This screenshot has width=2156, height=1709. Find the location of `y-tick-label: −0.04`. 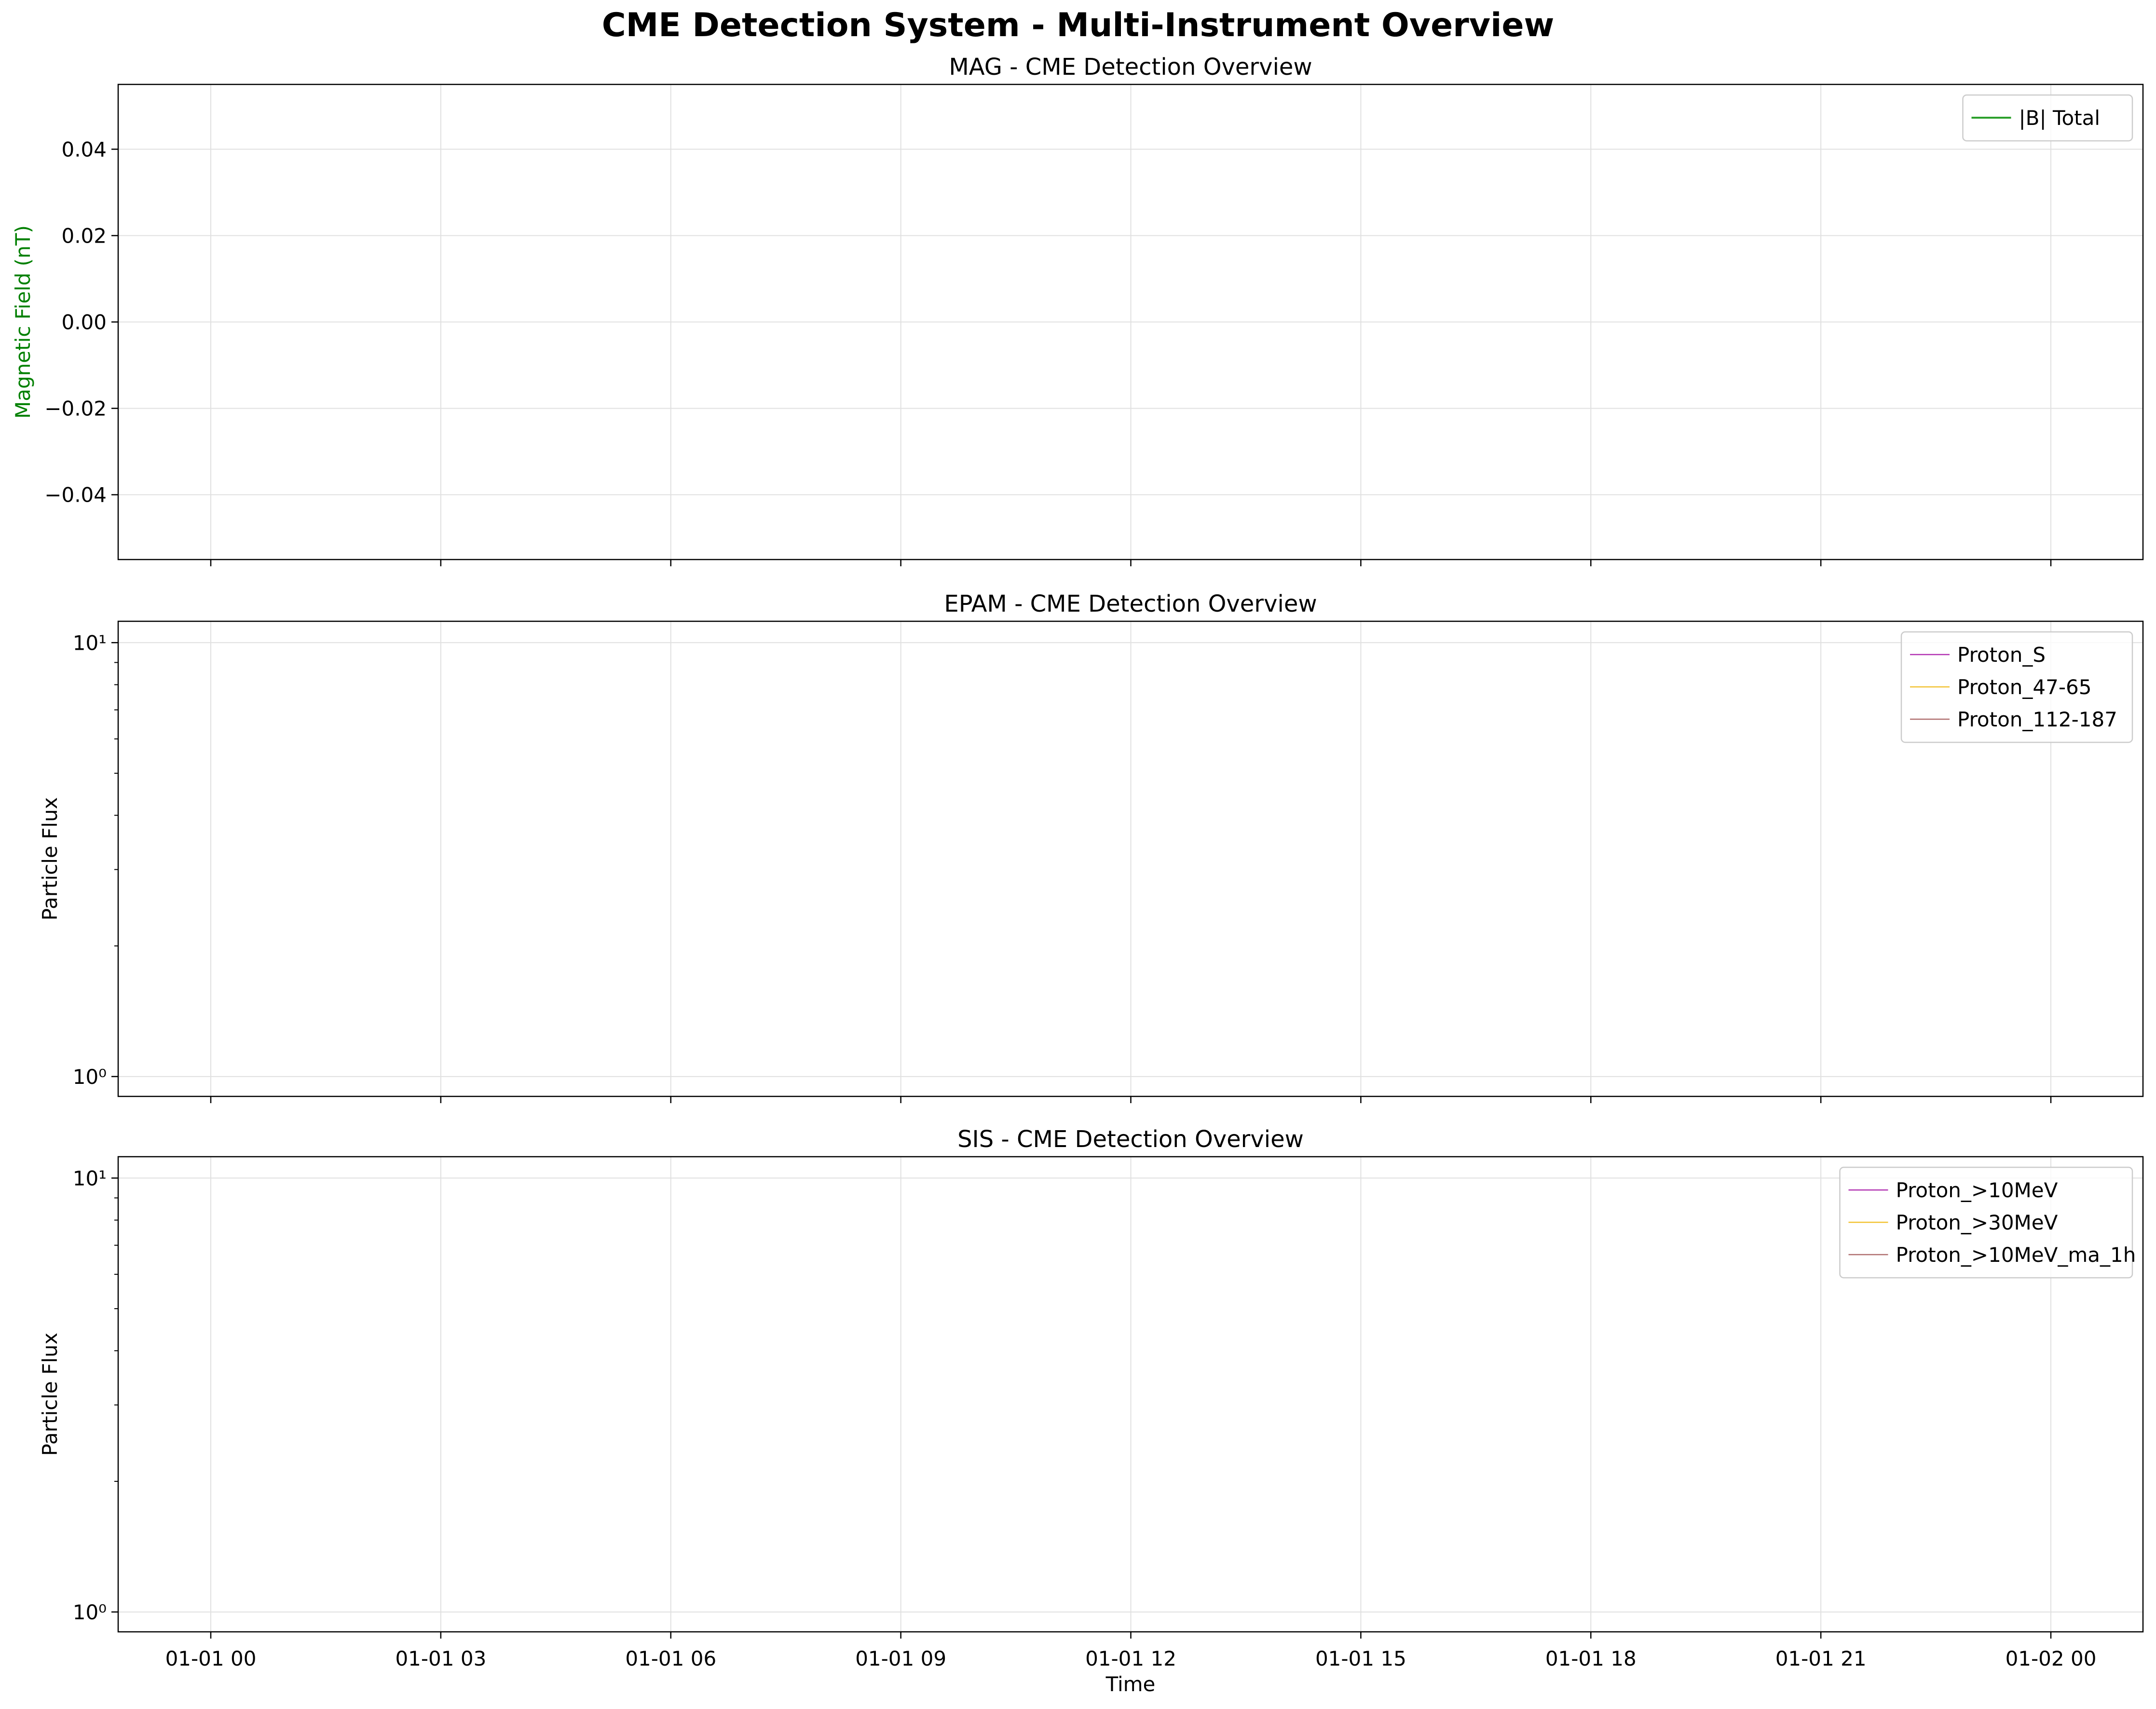

y-tick-label: −0.04 is located at coordinates (75, 495).